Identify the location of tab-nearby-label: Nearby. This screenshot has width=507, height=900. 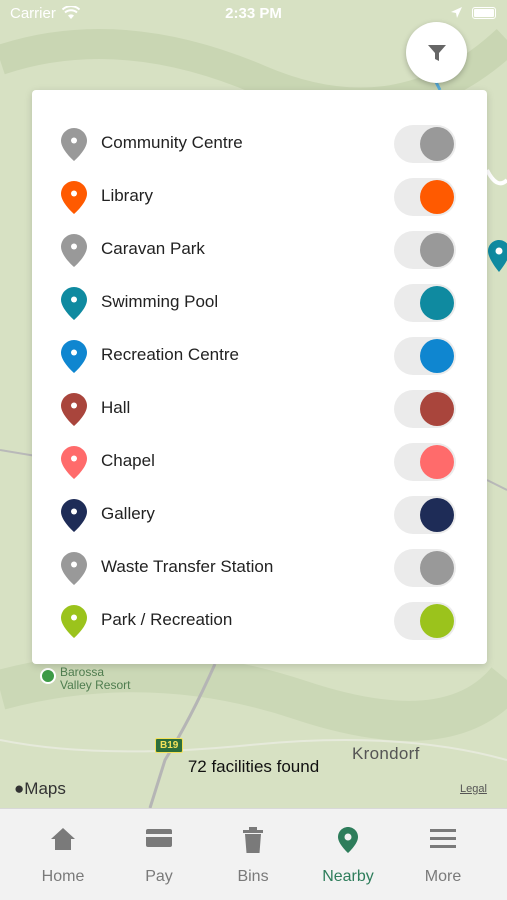
(348, 876).